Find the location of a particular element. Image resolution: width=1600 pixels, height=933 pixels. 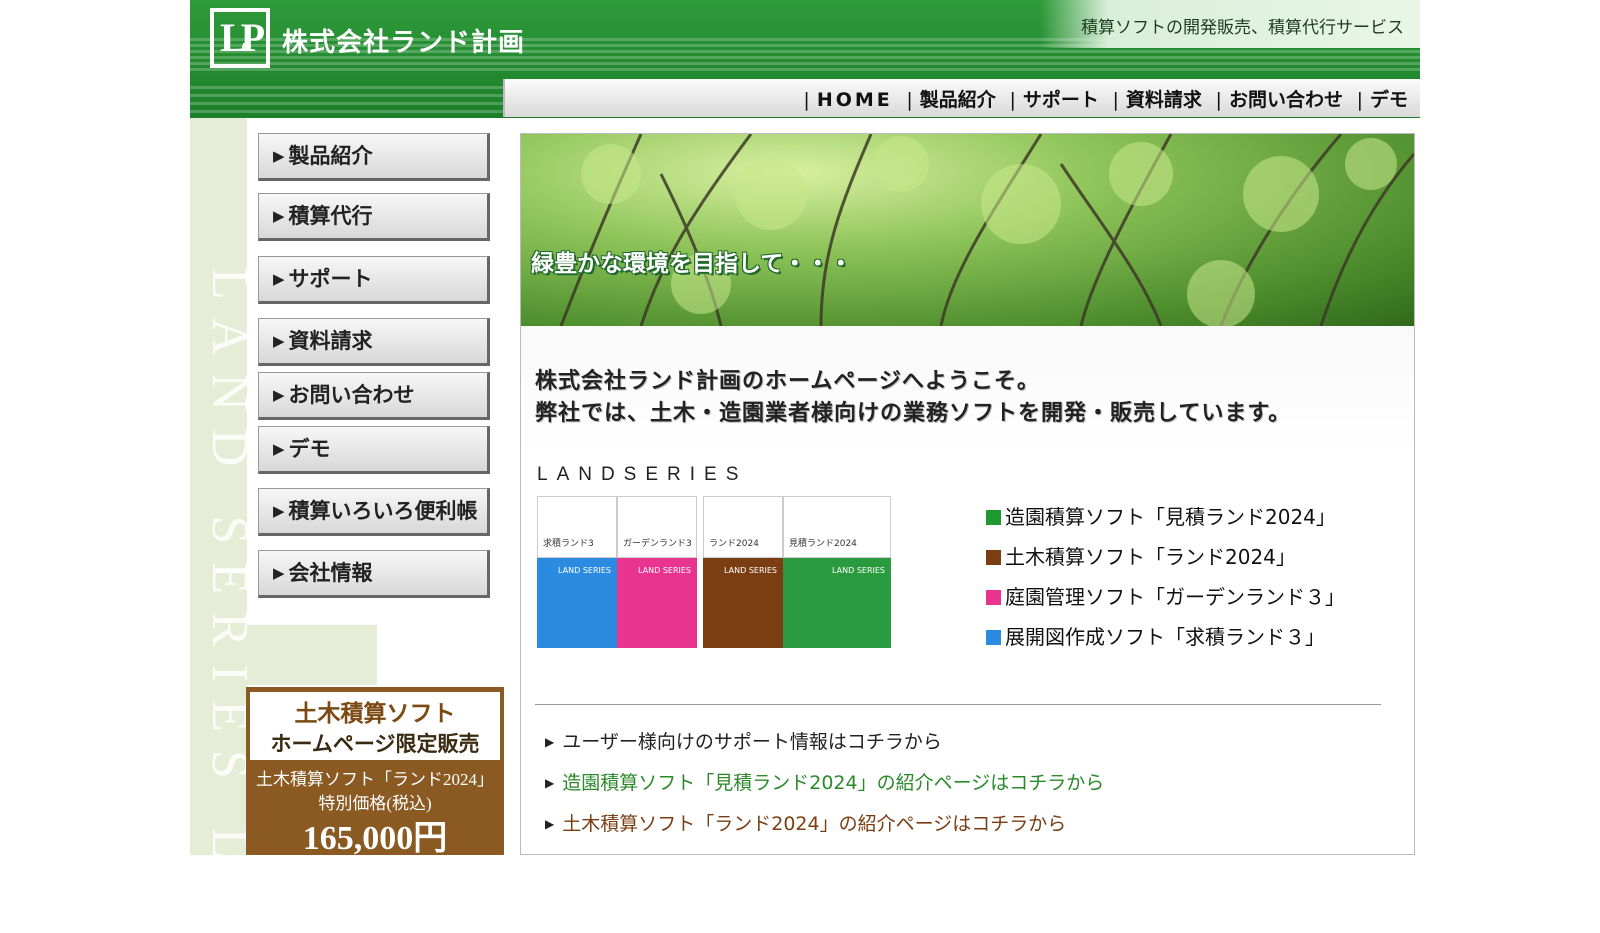

product-item: 土木積算ソフト「ランド2024」 is located at coordinates (1165, 557).